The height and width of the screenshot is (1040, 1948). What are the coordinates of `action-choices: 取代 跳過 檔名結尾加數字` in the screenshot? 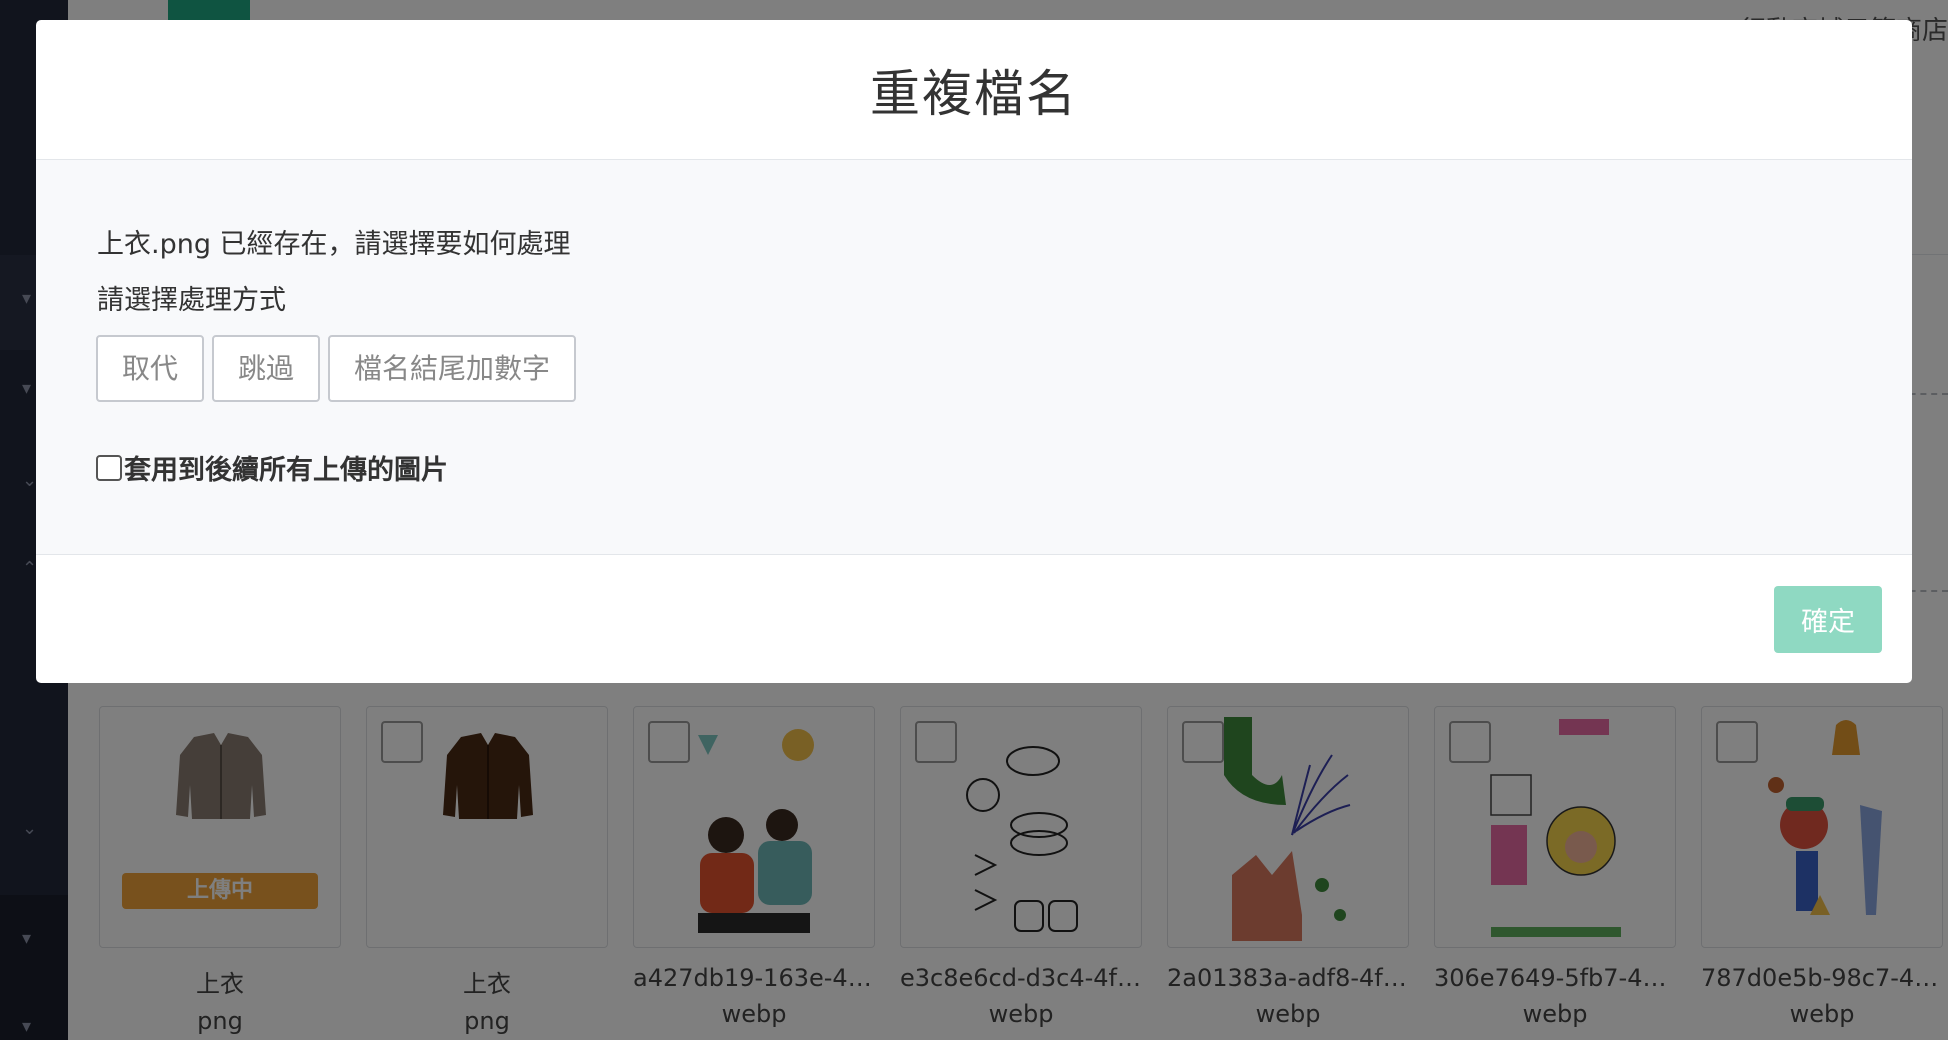 It's located at (336, 368).